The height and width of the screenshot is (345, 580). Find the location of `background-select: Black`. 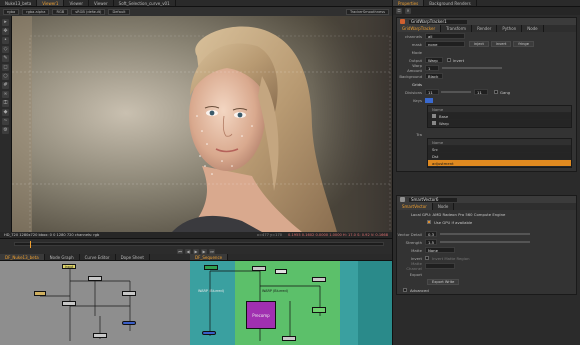

background-select: Black is located at coordinates (434, 76).